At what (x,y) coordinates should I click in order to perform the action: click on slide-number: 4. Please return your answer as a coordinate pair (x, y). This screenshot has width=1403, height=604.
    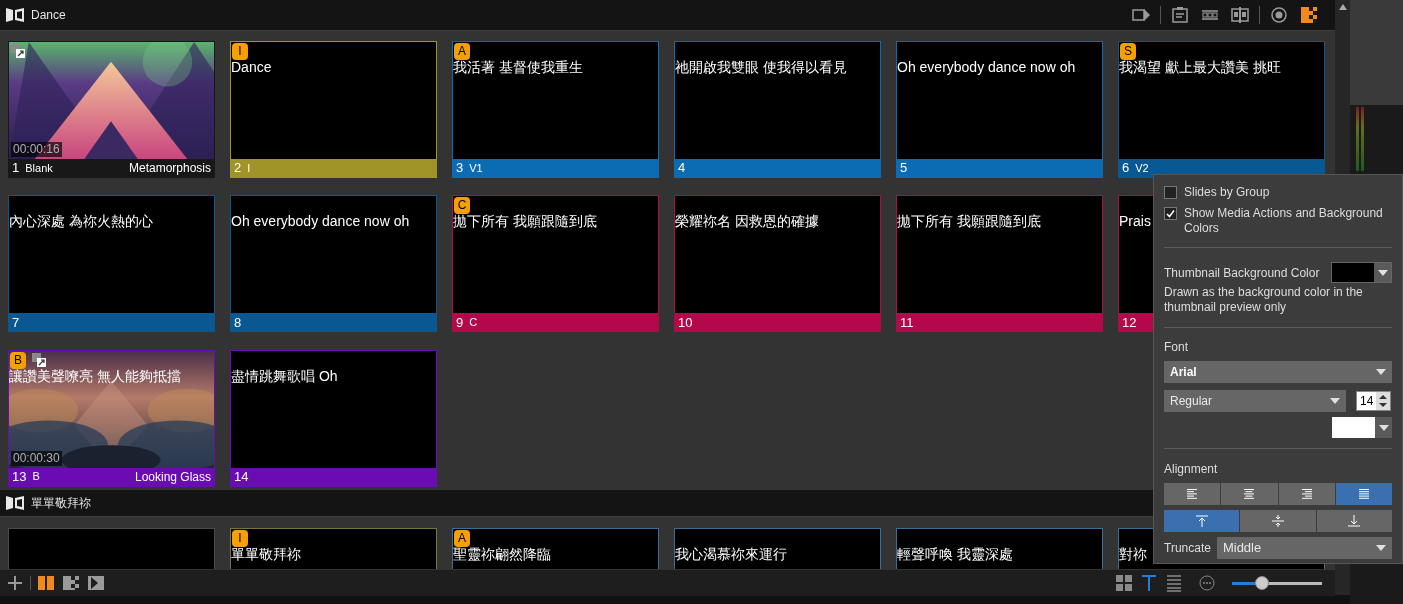
    Looking at the image, I should click on (682, 168).